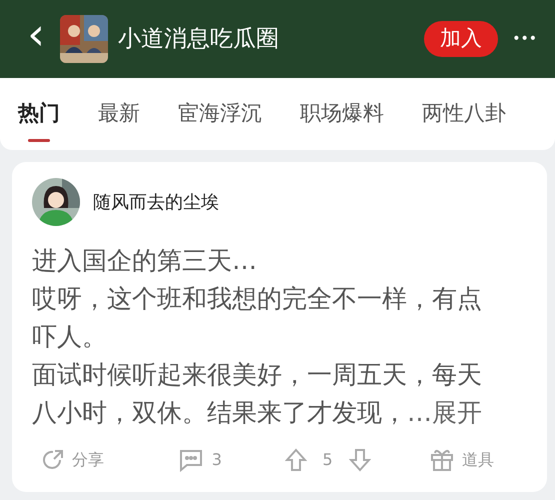 The image size is (555, 500). I want to click on post-text: 哎呀，这个班和我想的完全不一样，有点吓人。, so click(257, 318).